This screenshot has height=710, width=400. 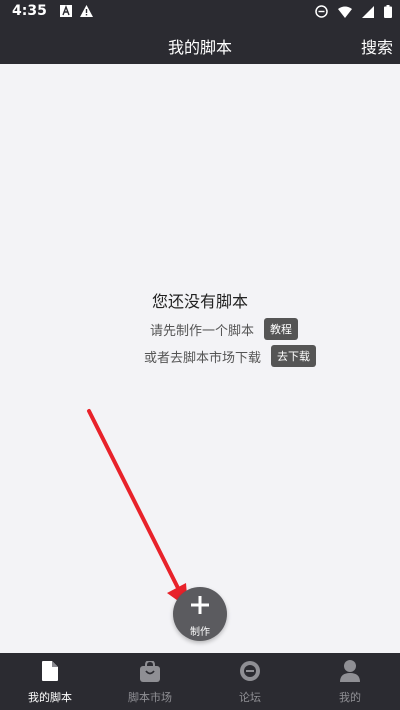 I want to click on create-hint-text: 请先制作一个脚本, so click(x=202, y=331).